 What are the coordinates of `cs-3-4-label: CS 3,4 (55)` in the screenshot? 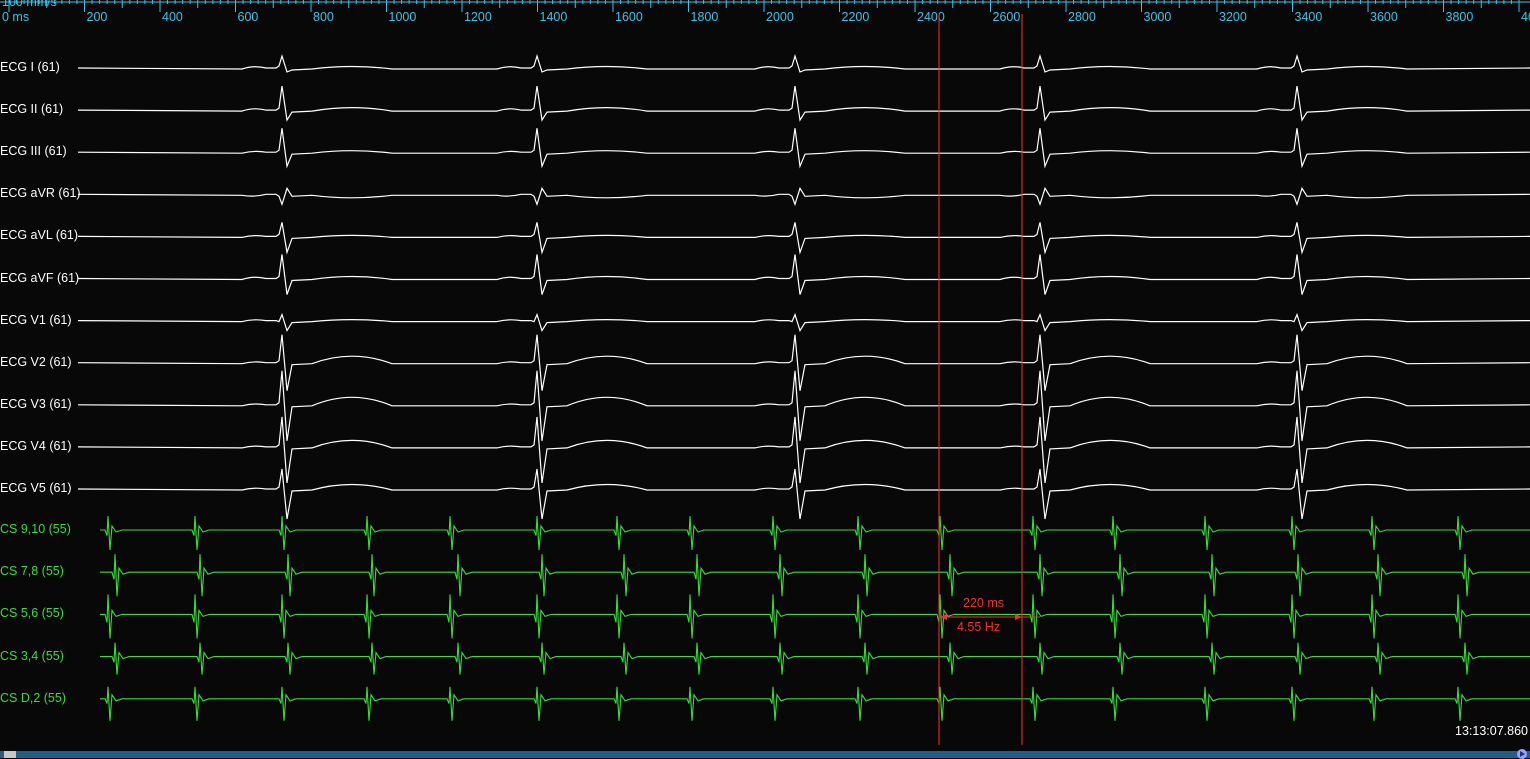 It's located at (32, 656).